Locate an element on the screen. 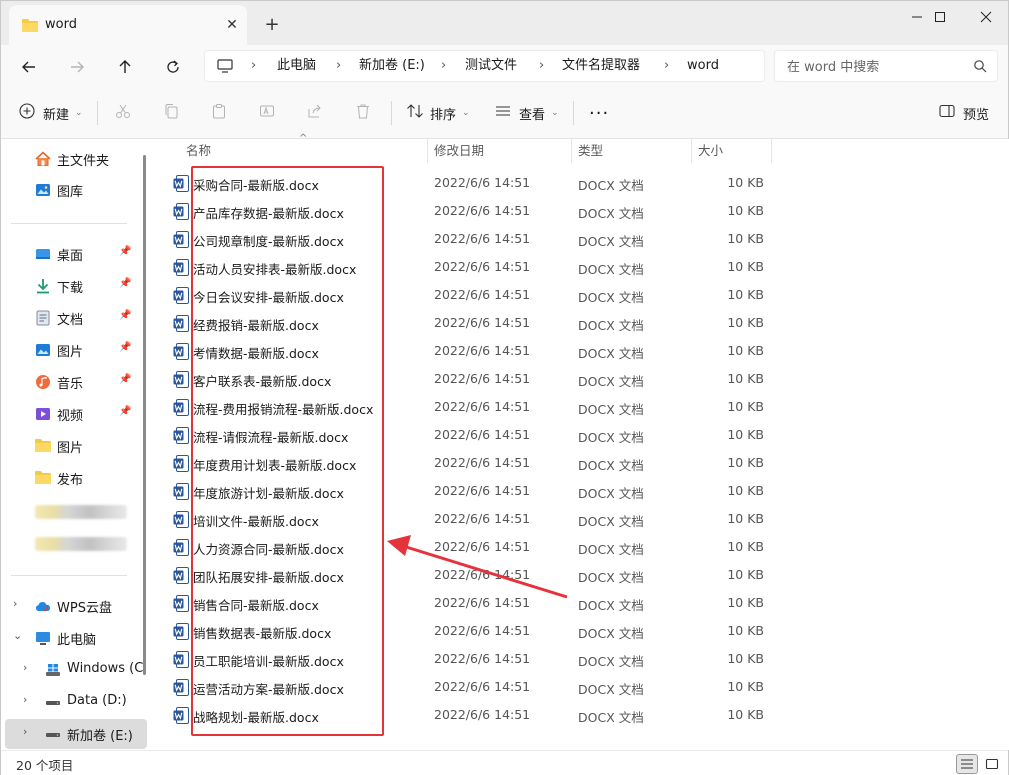  column-header-size: 大小 is located at coordinates (710, 151).